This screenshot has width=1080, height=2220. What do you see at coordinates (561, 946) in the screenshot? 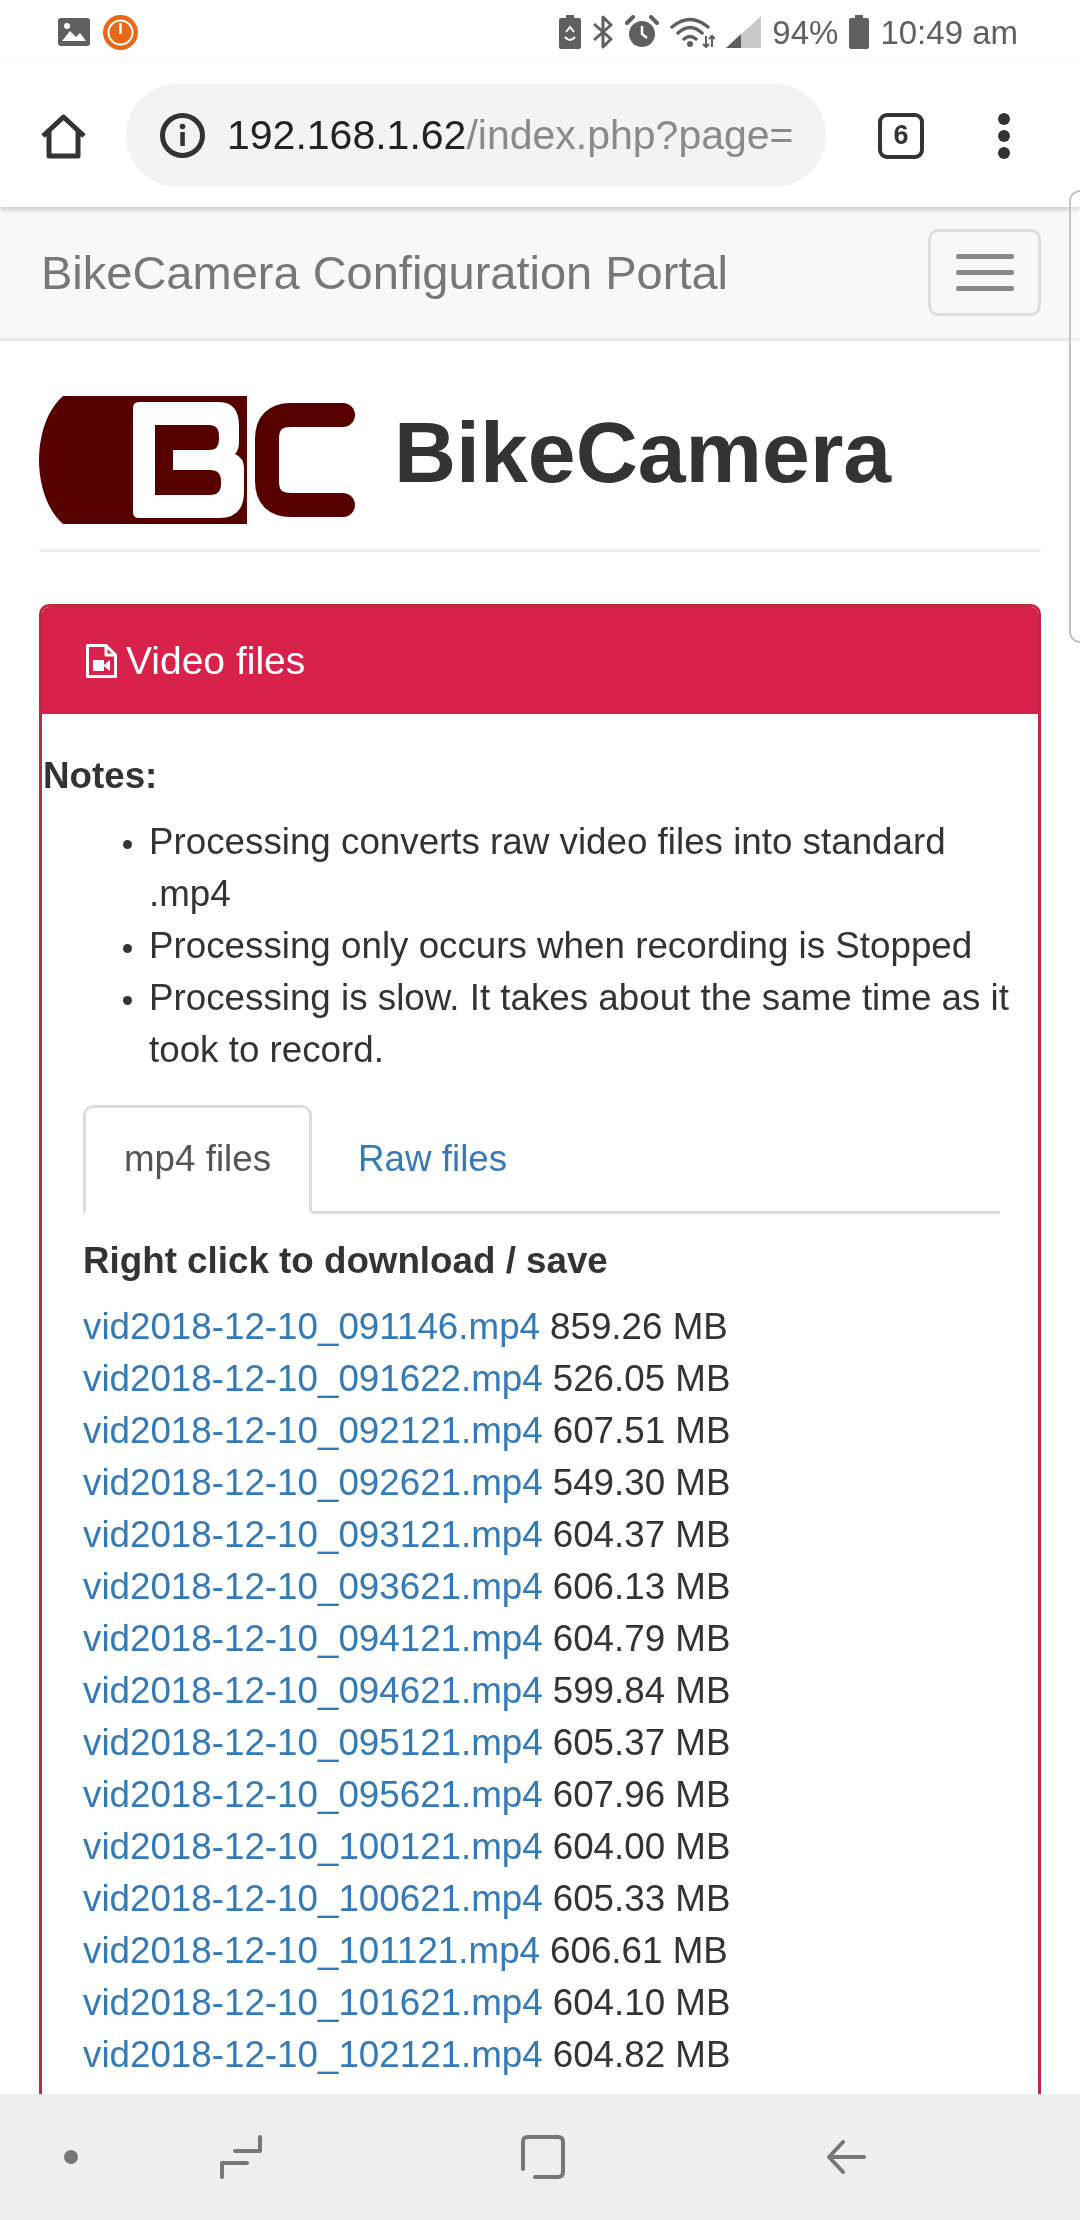
I see `note-text: Processing only occurs when recording is Stopped` at bounding box center [561, 946].